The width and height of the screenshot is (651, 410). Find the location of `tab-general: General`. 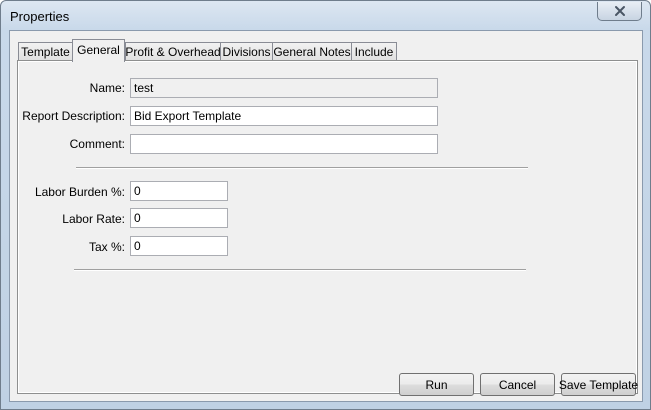

tab-general: General is located at coordinates (98, 50).